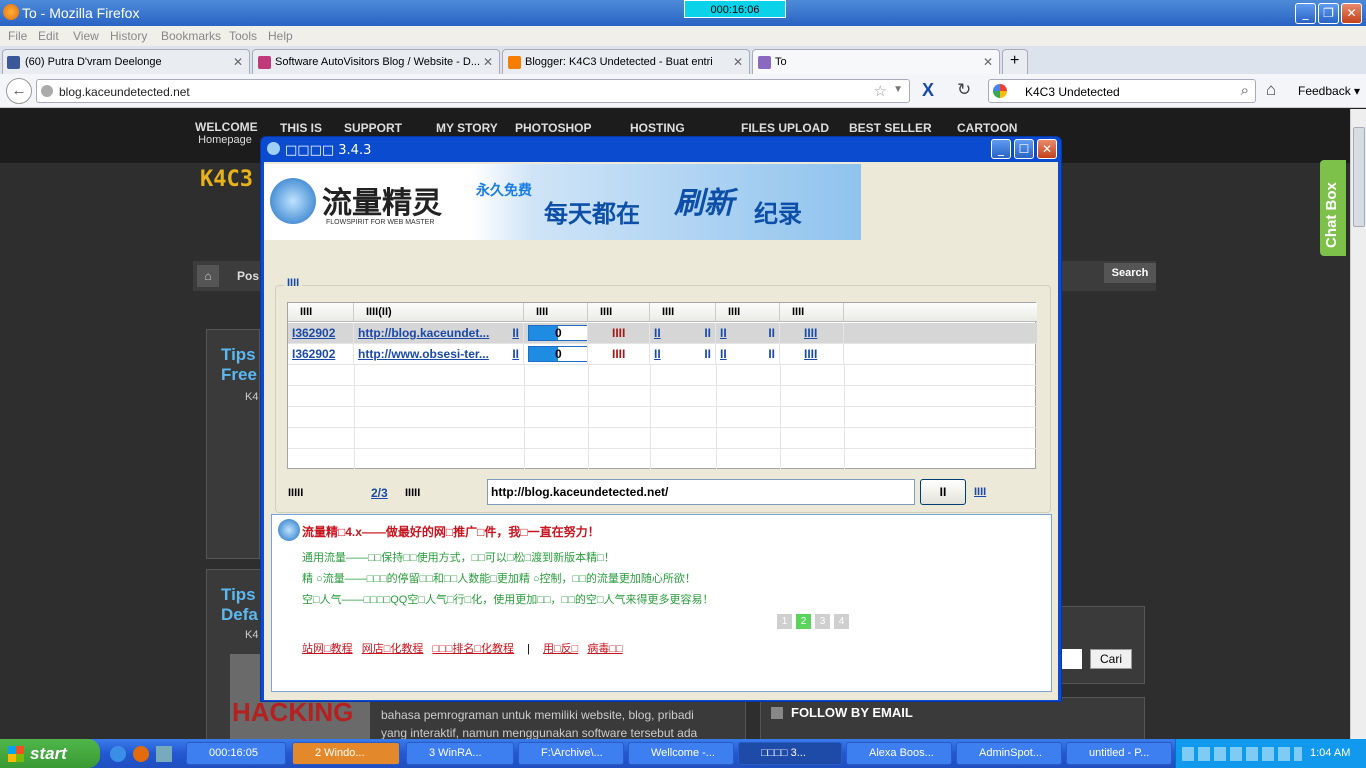 The image size is (1366, 768). What do you see at coordinates (980, 492) in the screenshot?
I see `go-link: IIII` at bounding box center [980, 492].